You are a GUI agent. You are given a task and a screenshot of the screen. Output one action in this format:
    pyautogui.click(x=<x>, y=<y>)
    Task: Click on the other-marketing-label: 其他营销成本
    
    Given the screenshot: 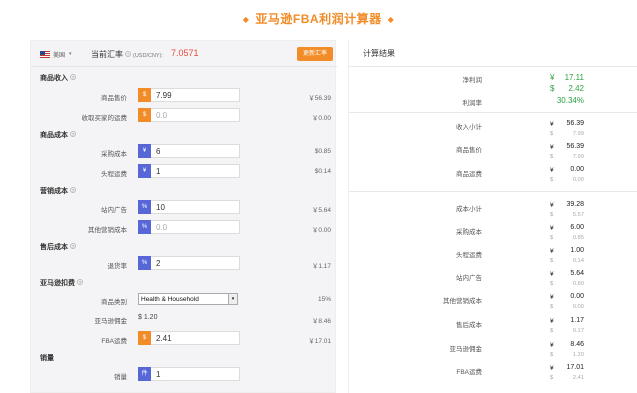 What is the action you would take?
    pyautogui.click(x=107, y=230)
    